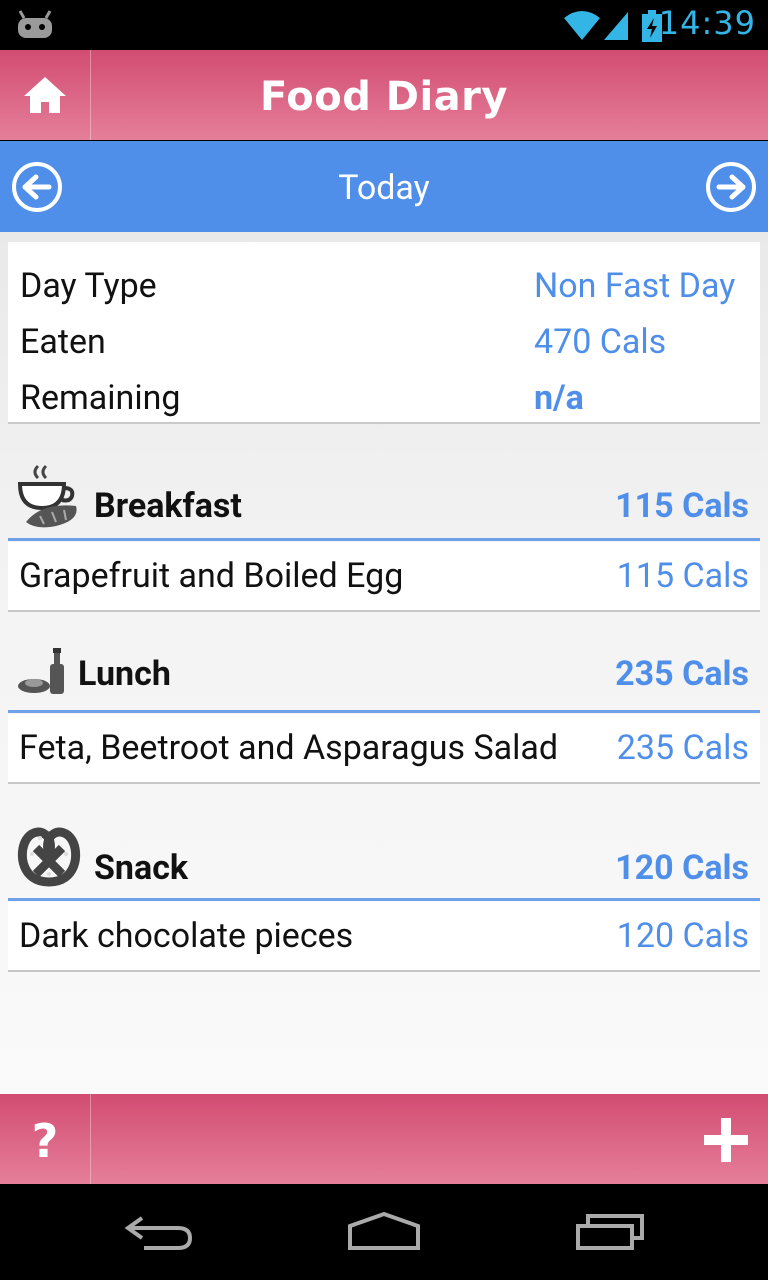  What do you see at coordinates (384, 294) in the screenshot?
I see `summary-row-day-type: Day Type Non Fast Day` at bounding box center [384, 294].